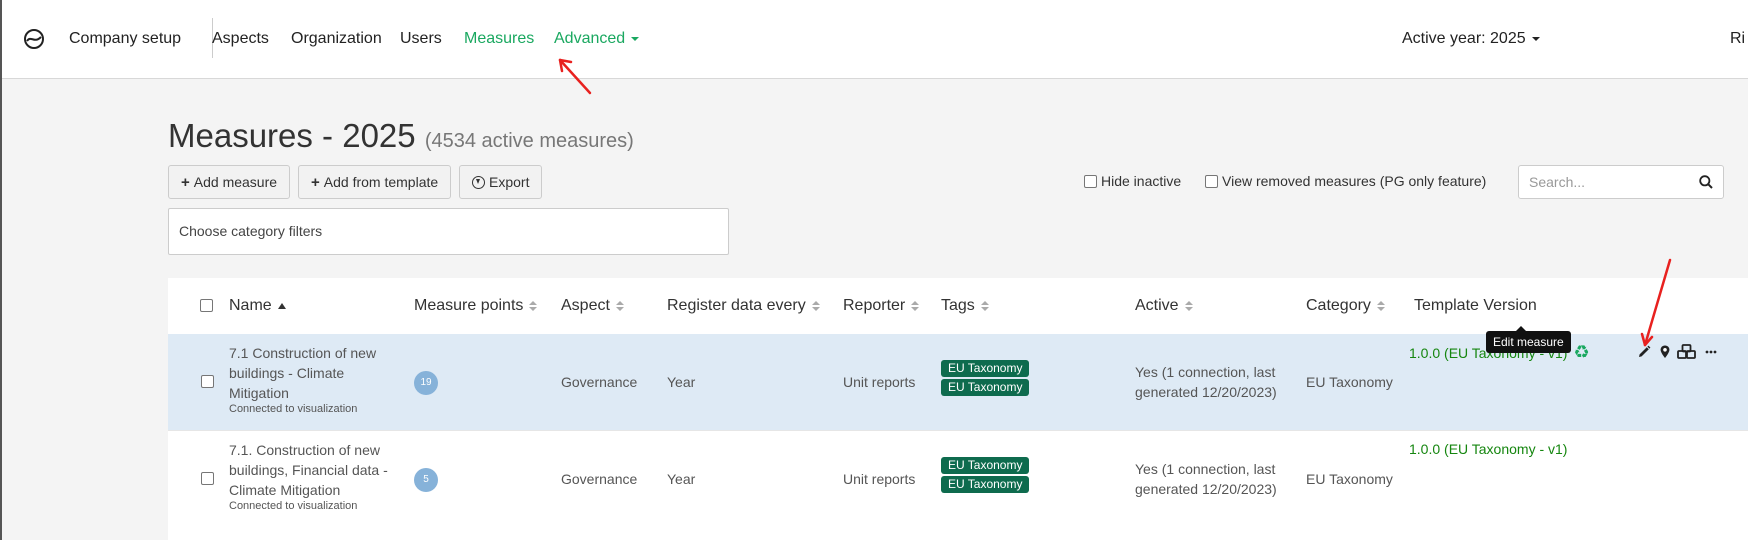 The width and height of the screenshot is (1748, 540). I want to click on view-removed-toggle: View removed measures (PG only feature), so click(1345, 181).